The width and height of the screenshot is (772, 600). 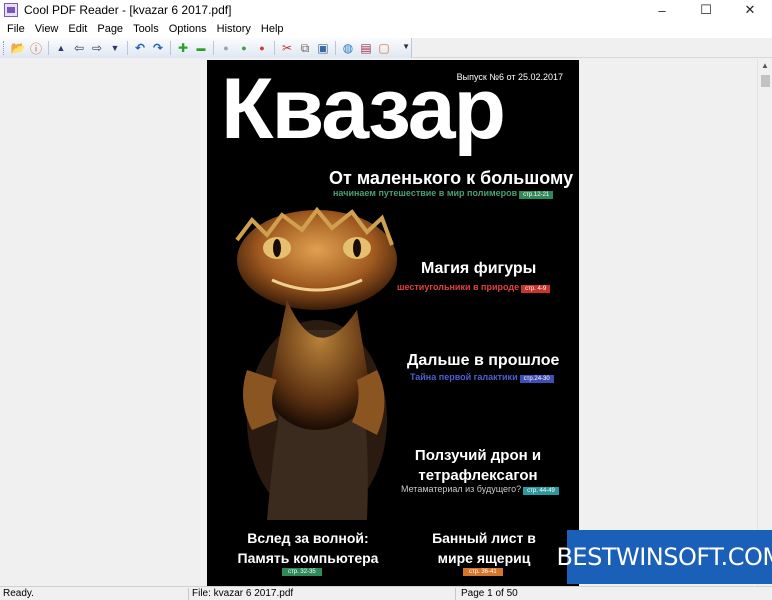 I want to click on minimize-button: –, so click(x=662, y=10).